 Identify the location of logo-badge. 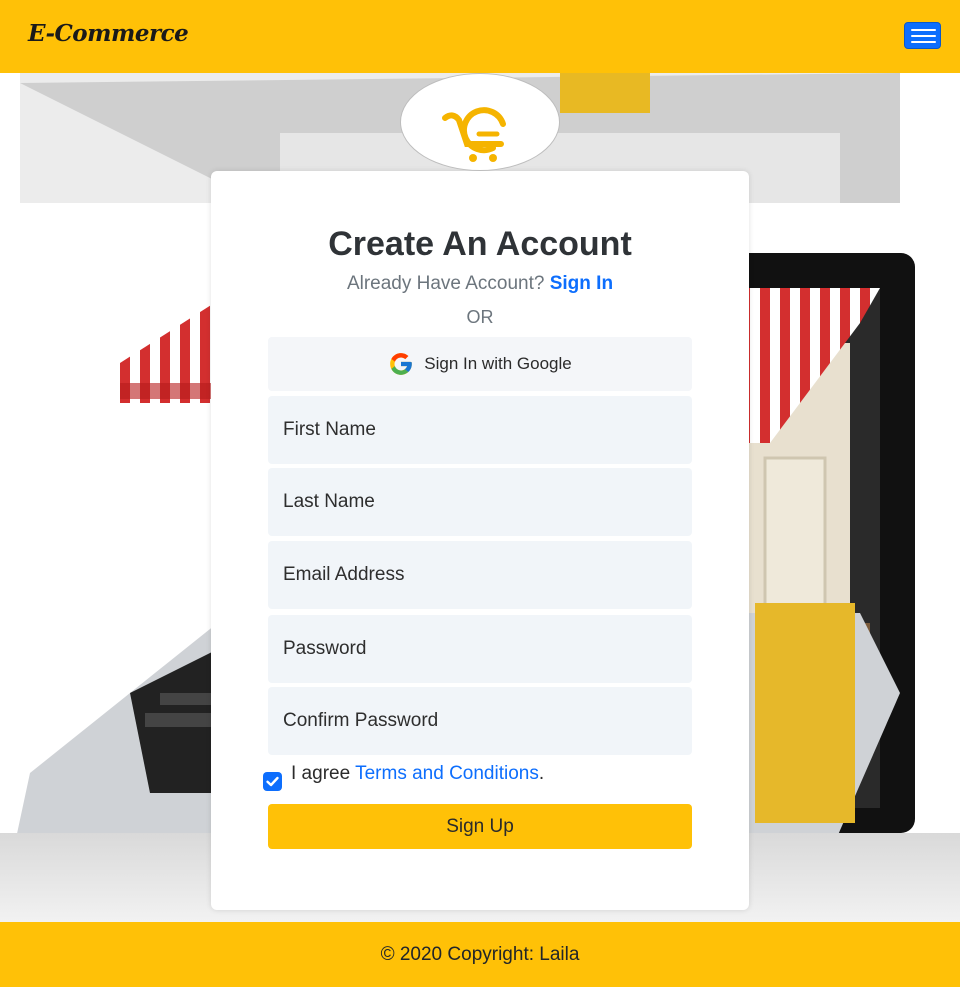
(480, 122).